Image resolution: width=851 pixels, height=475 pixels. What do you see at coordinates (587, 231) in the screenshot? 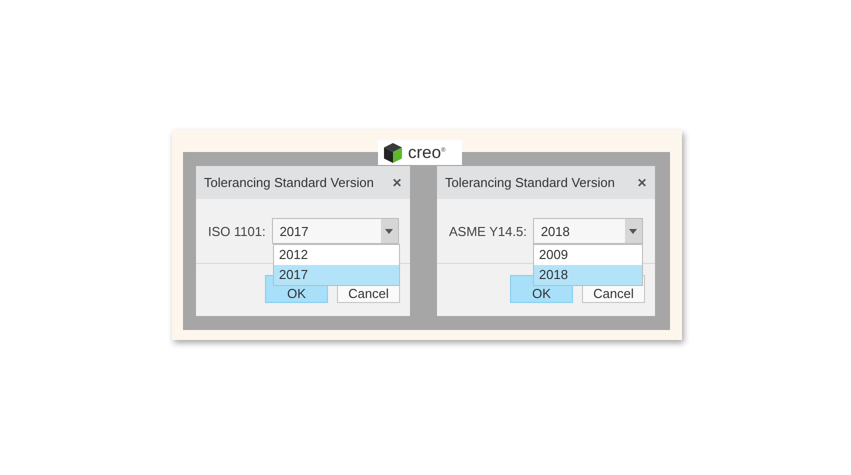
I see `version-dropdown: 2018` at bounding box center [587, 231].